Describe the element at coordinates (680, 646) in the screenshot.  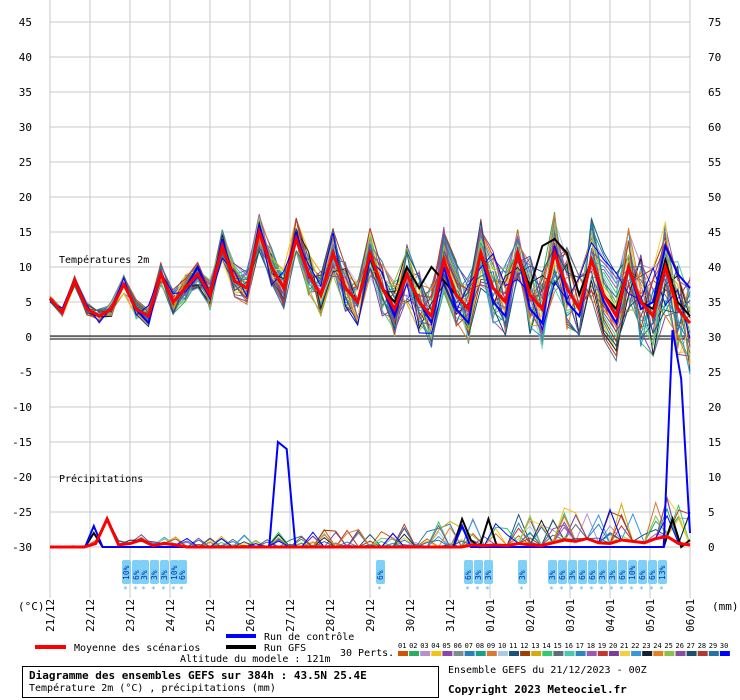
I see `perturbation-legend-id: 26` at that location.